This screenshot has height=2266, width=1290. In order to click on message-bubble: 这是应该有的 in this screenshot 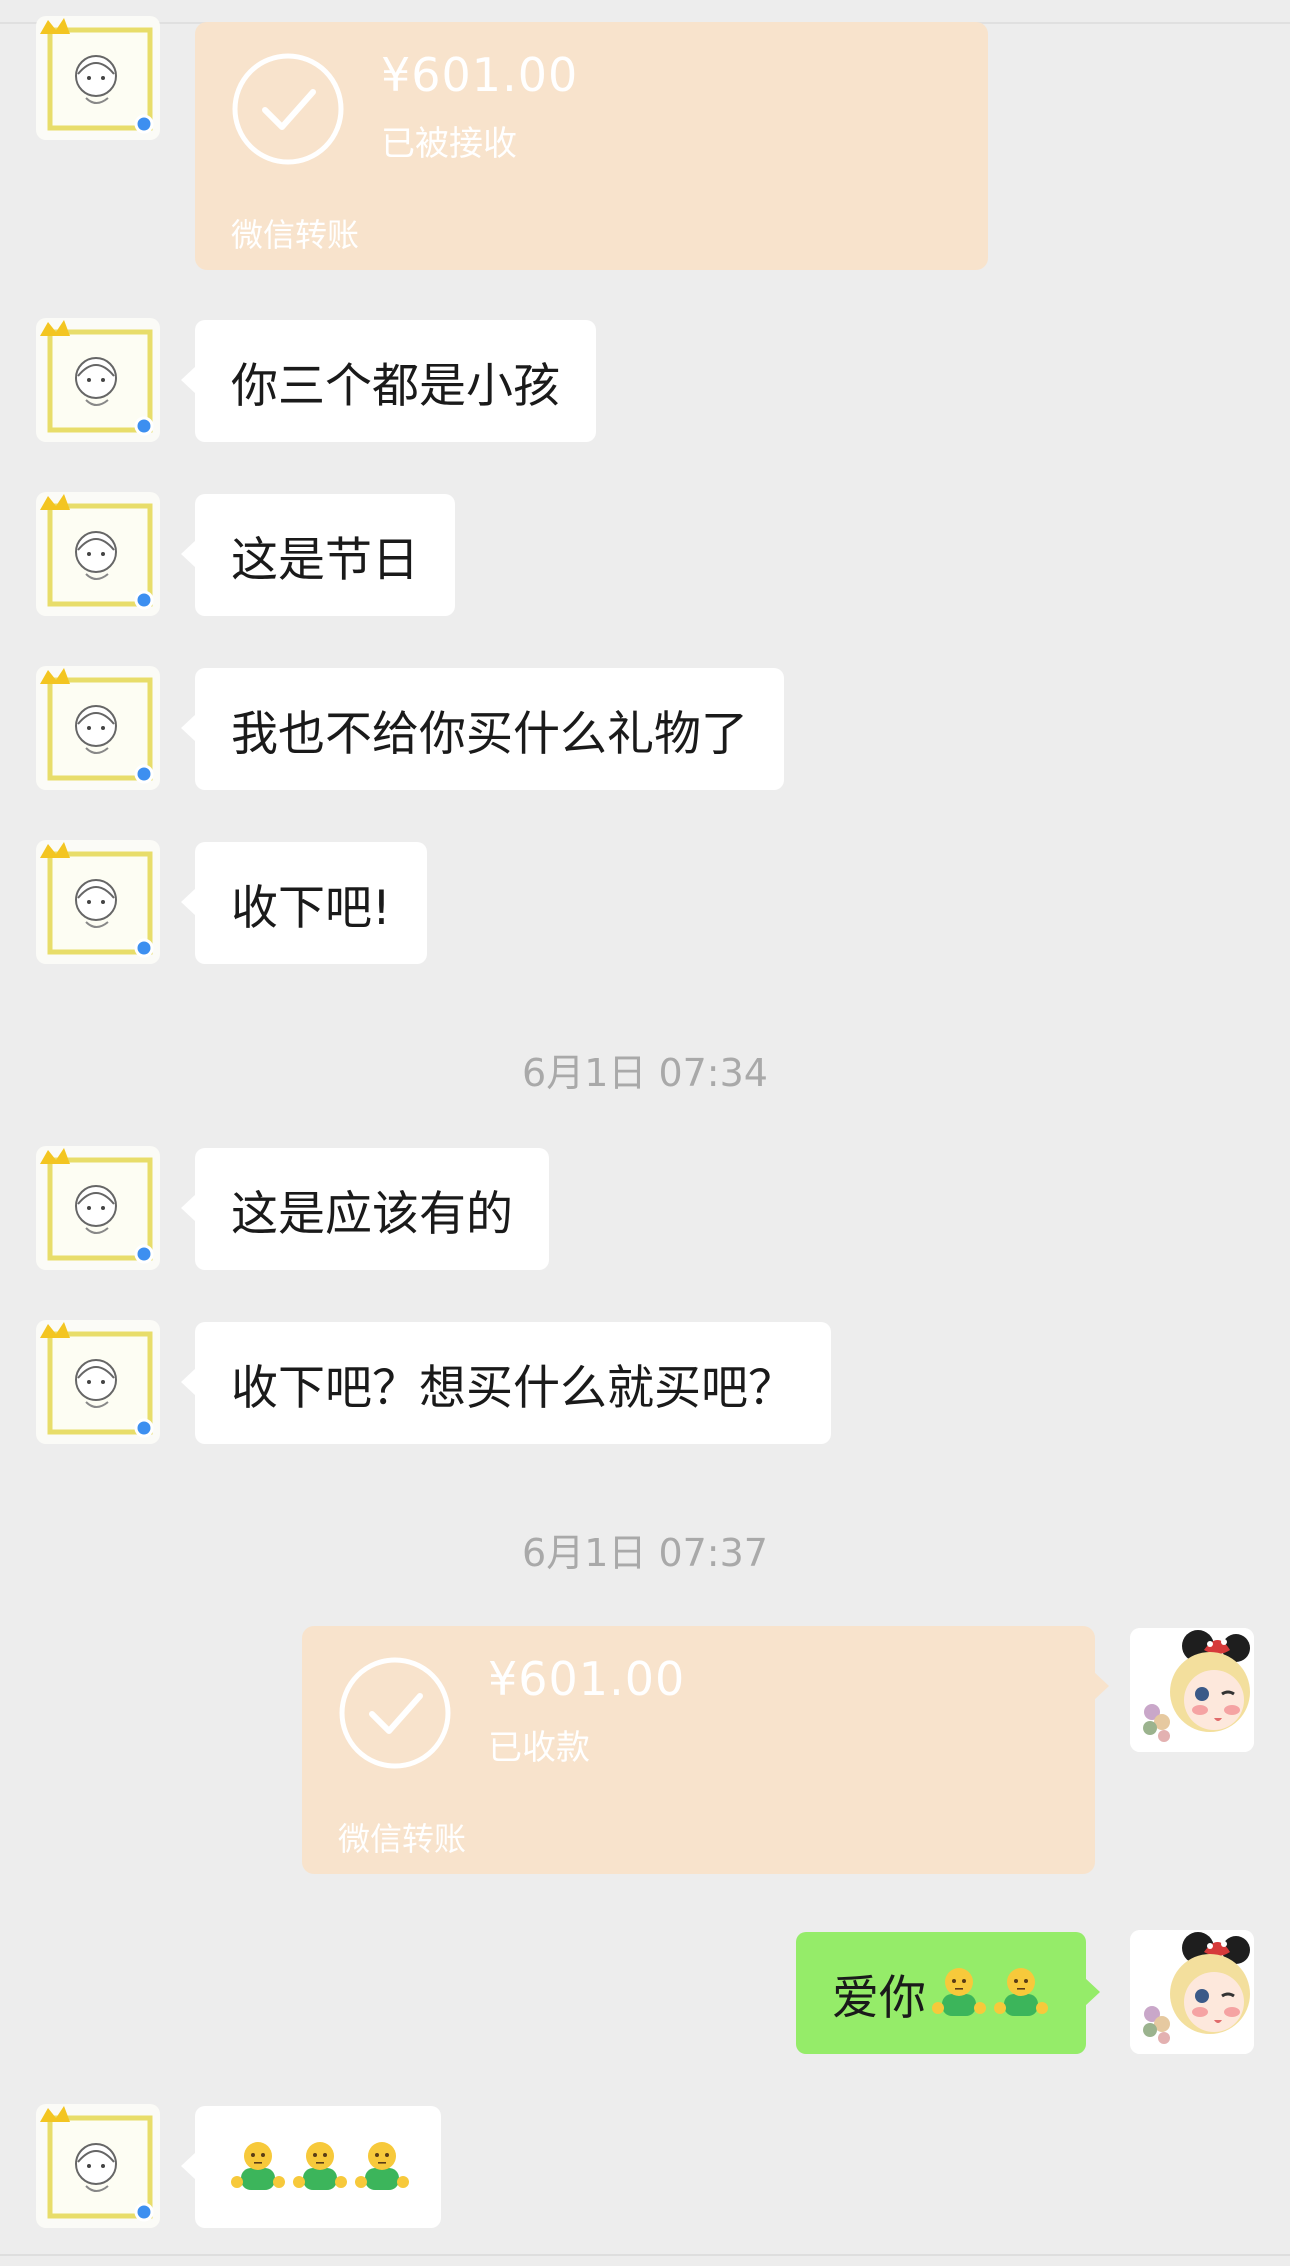, I will do `click(365, 1209)`.